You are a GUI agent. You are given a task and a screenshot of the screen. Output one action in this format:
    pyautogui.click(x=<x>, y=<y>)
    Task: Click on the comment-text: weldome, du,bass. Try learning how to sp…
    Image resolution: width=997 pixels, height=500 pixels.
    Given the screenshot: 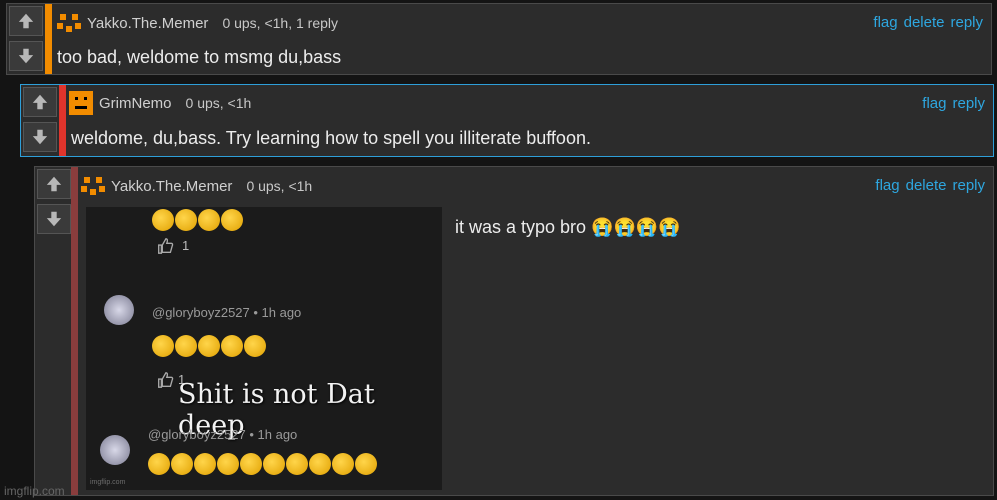 What is the action you would take?
    pyautogui.click(x=331, y=138)
    